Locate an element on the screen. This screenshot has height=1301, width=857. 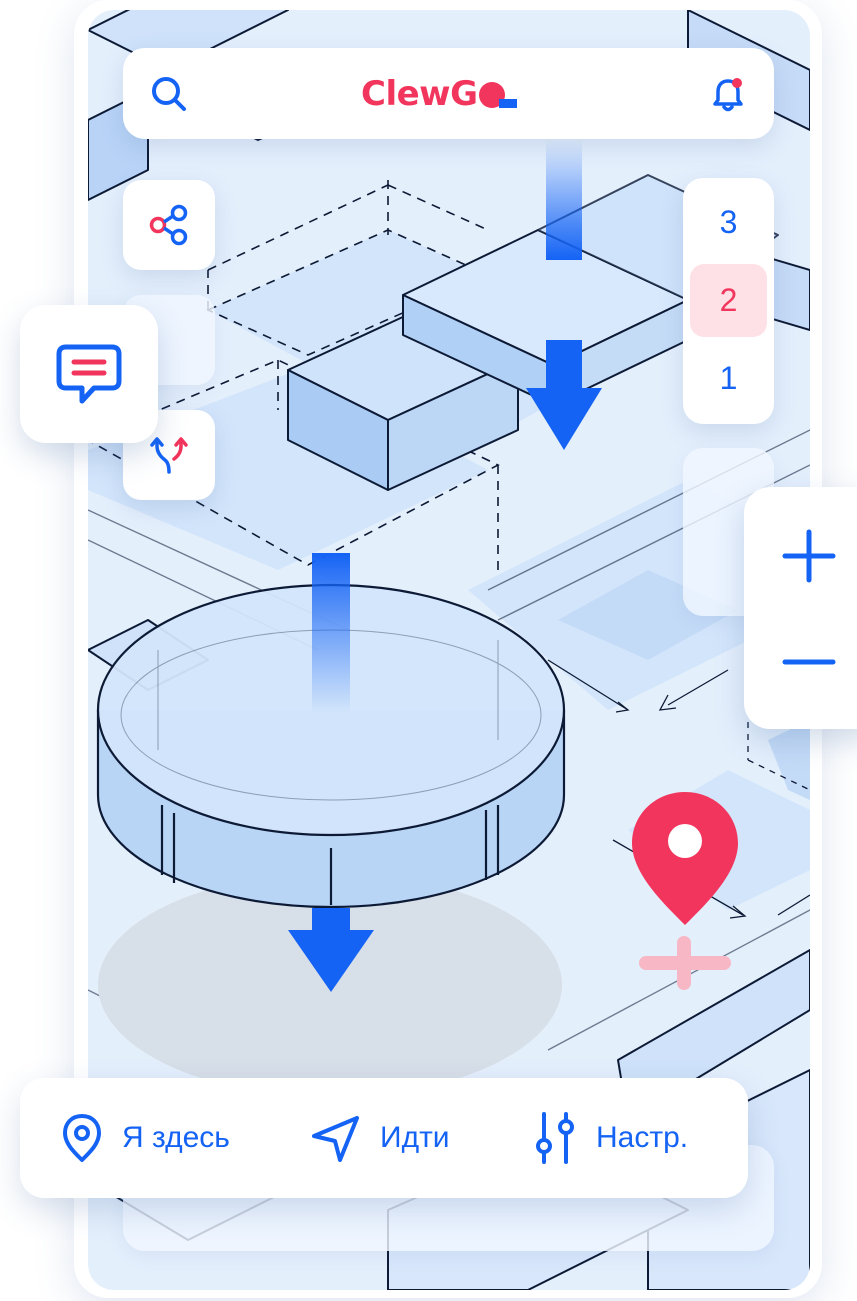
nav-here-button: Я здесь is located at coordinates (145, 1138).